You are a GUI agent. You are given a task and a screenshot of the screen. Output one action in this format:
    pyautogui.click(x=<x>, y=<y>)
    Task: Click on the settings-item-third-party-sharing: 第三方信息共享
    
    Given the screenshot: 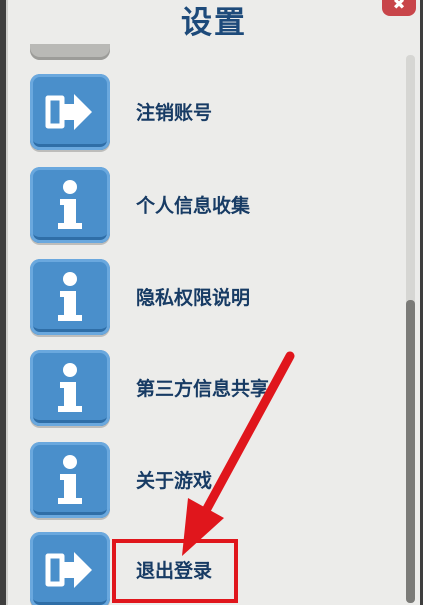 What is the action you would take?
    pyautogui.click(x=208, y=392)
    